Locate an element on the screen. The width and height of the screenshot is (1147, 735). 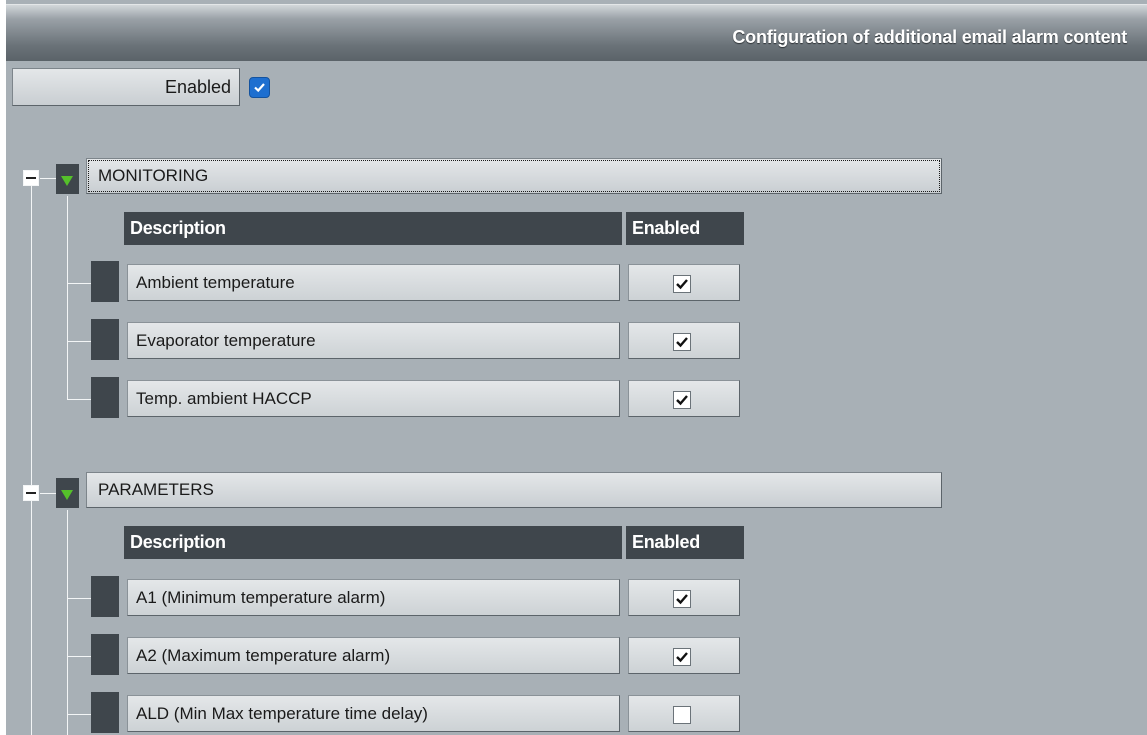
group-header-monitoring: MONITORING is located at coordinates (514, 176).